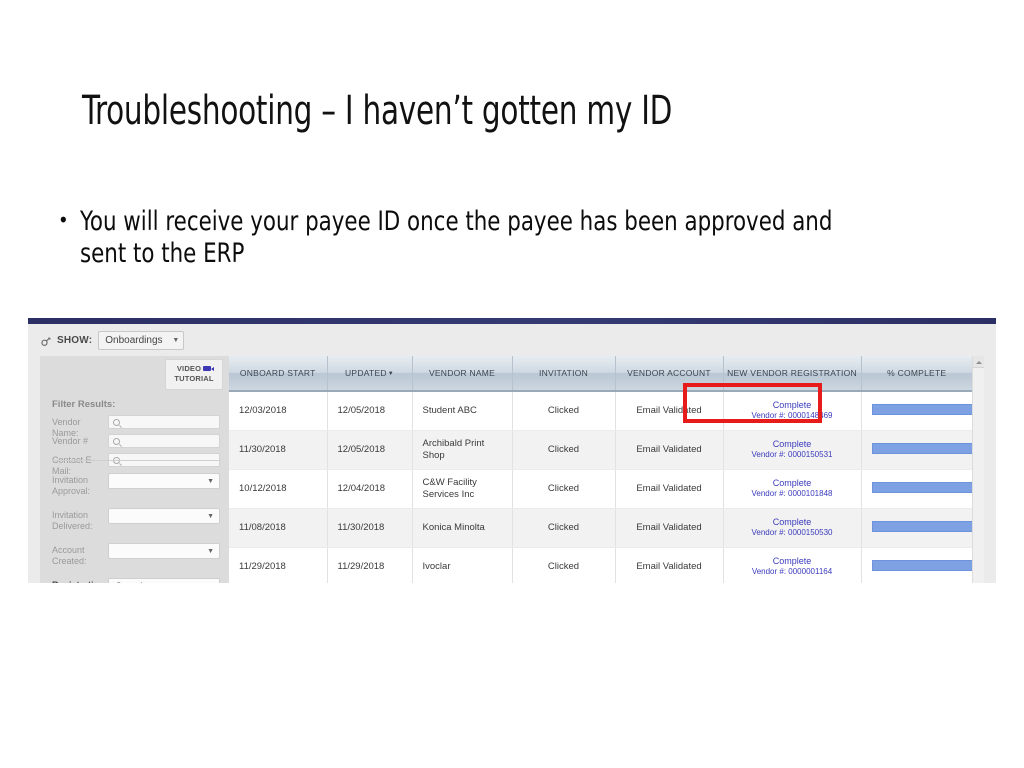 This screenshot has height=768, width=1024. I want to click on cell-updated: 11/29/2018, so click(370, 565).